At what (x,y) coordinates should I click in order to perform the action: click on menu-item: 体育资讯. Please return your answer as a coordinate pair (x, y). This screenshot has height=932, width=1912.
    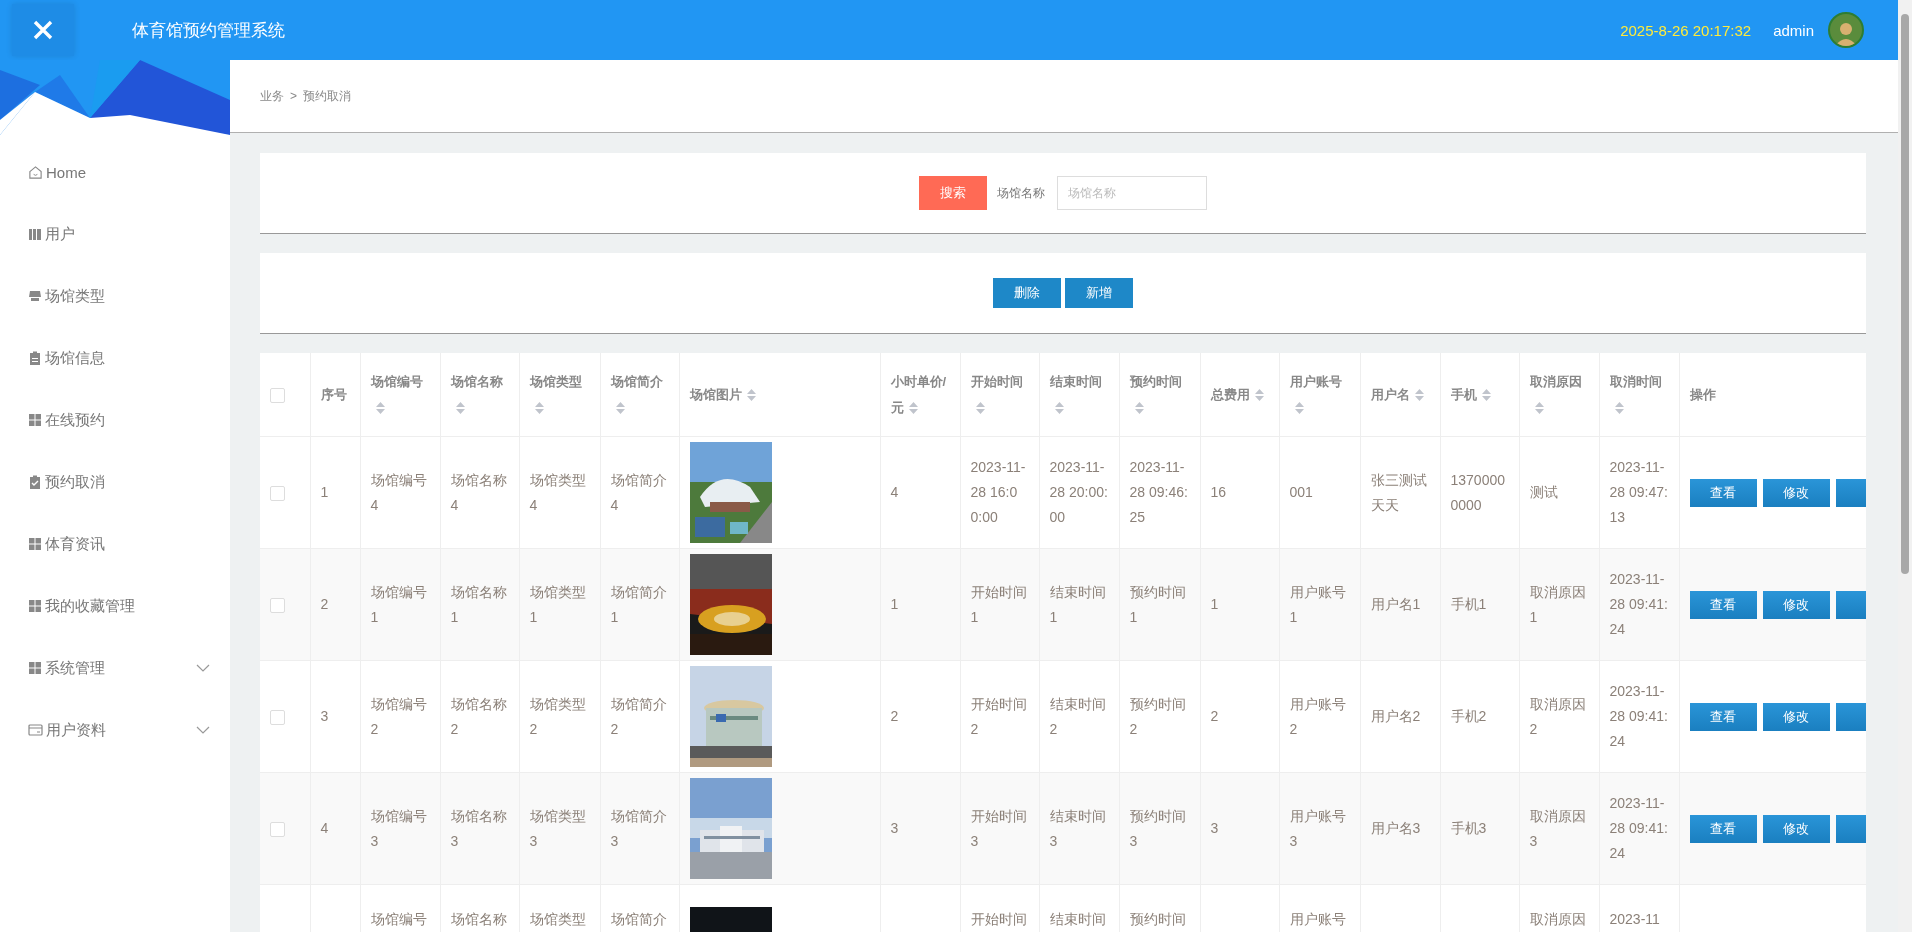
    Looking at the image, I should click on (115, 544).